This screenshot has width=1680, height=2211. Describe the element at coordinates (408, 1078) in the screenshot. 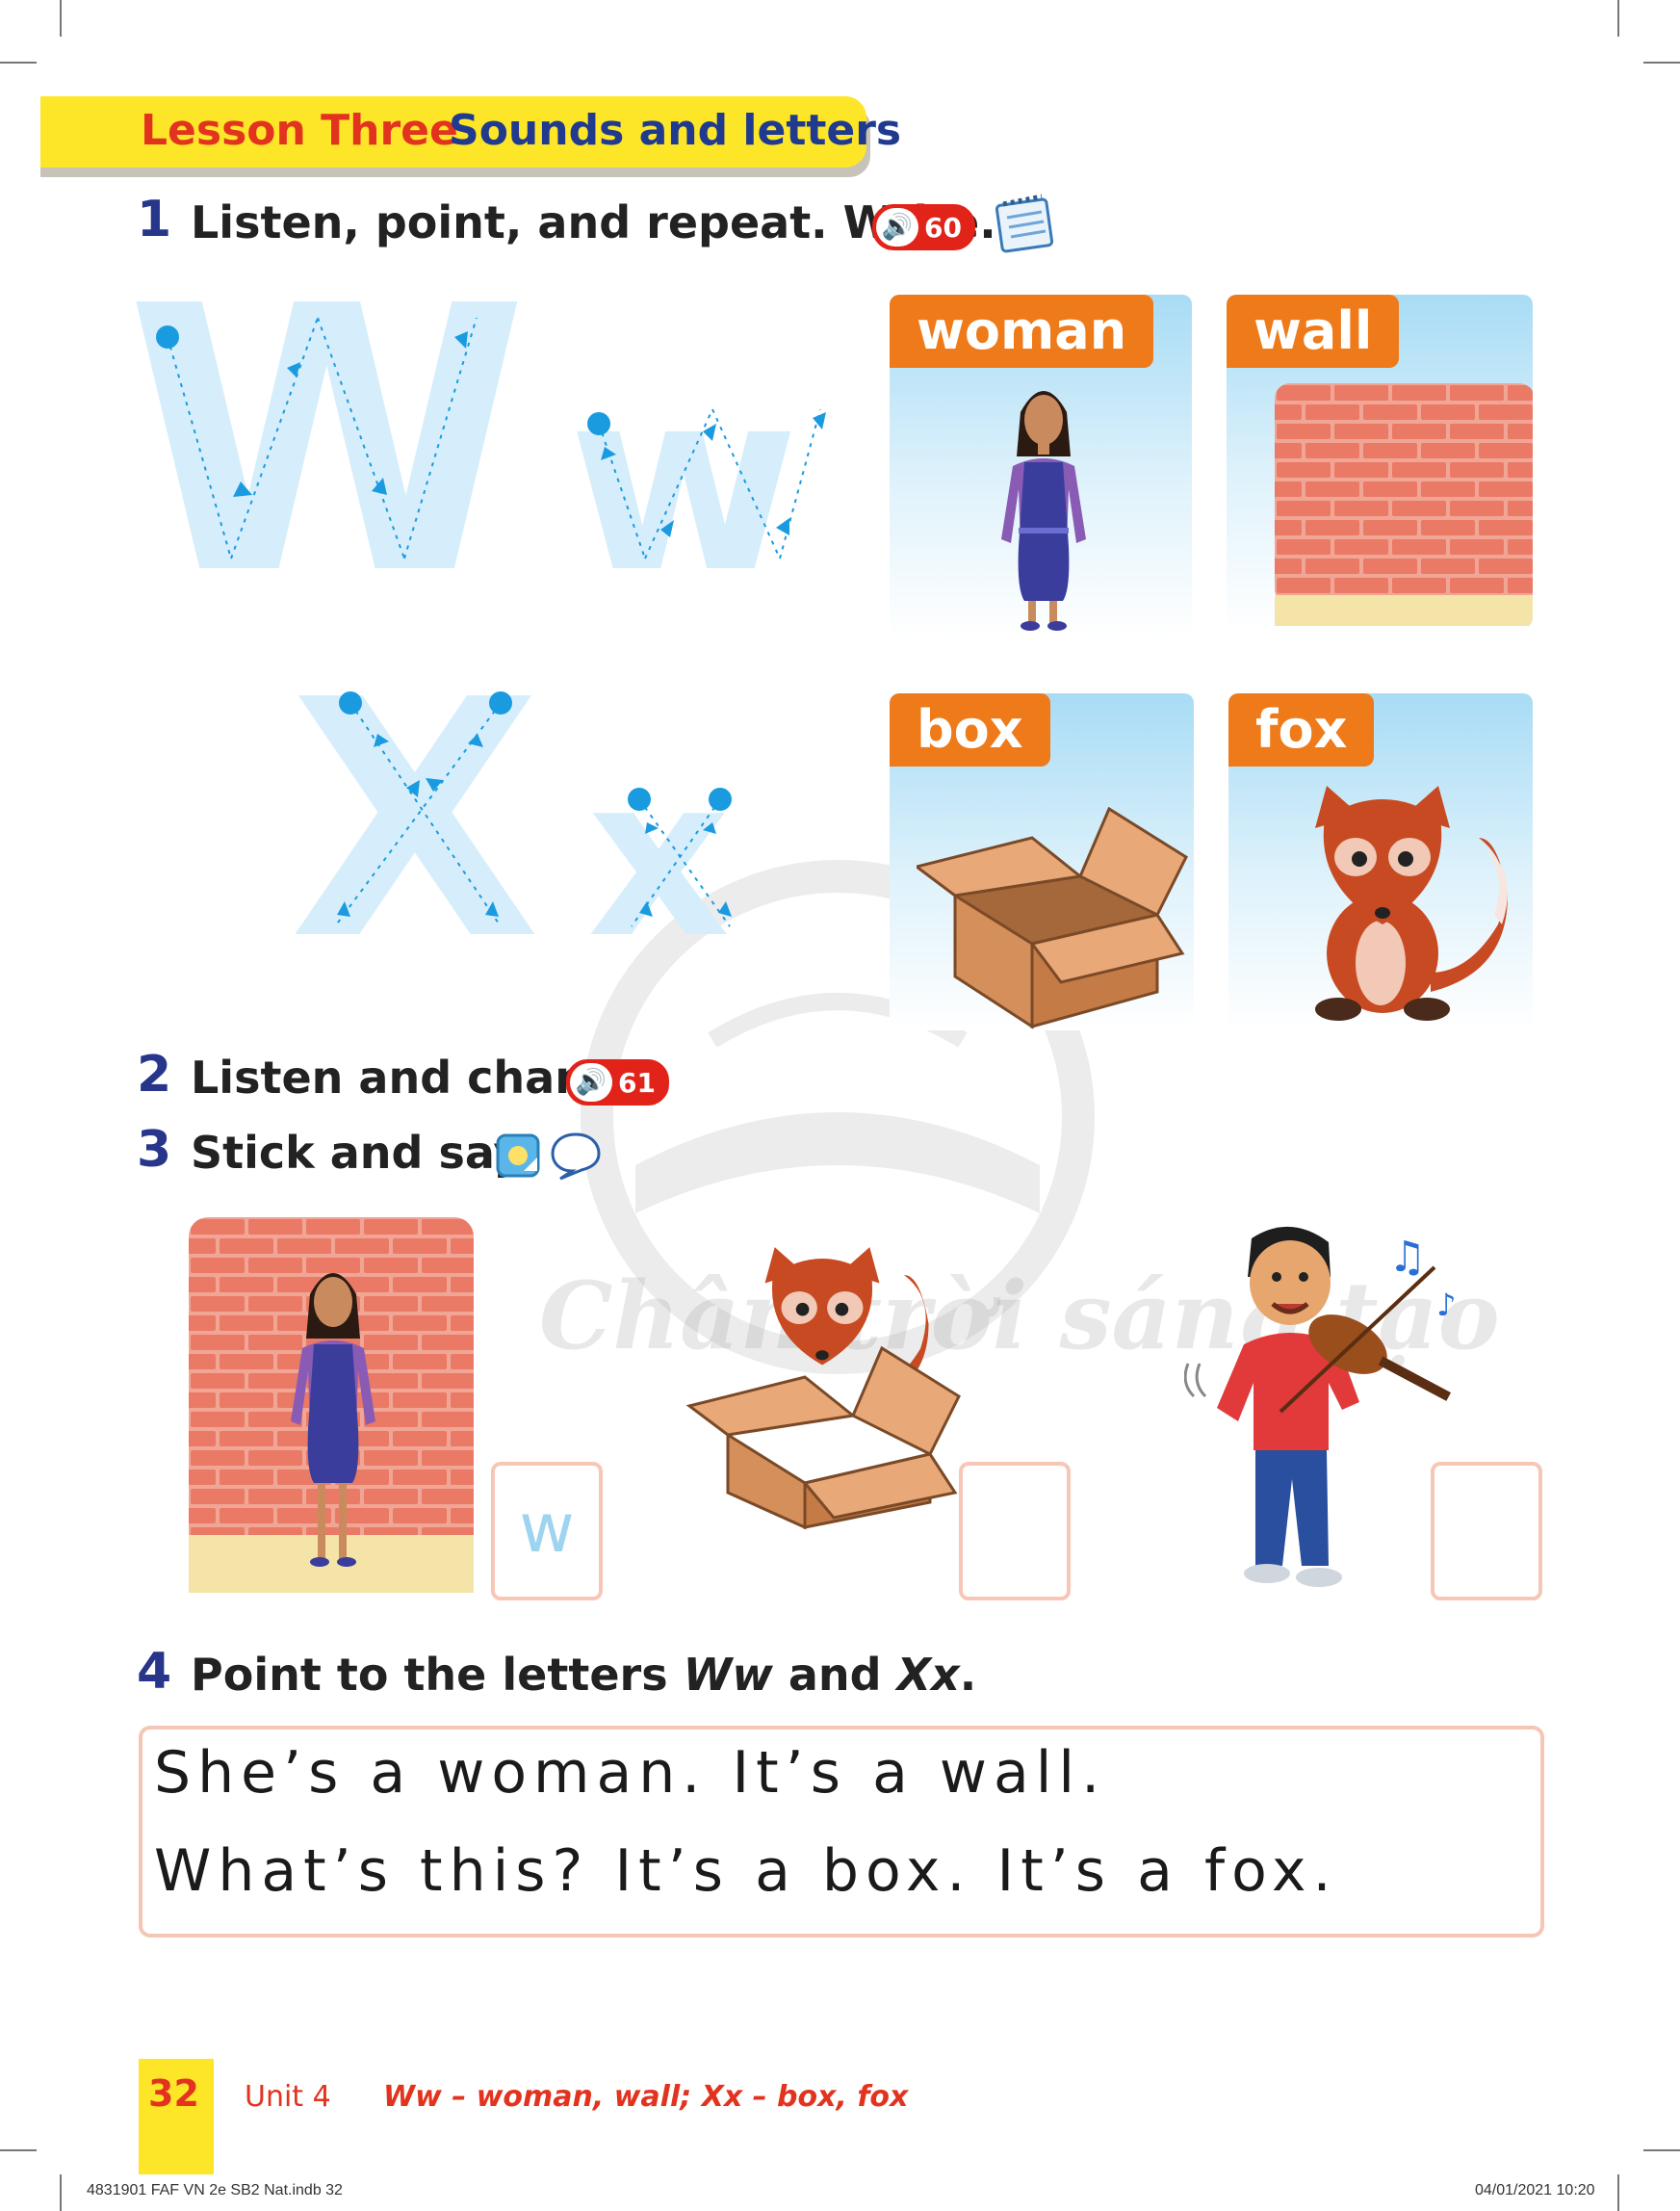

I see `activity-2-instruction: Listen and chant.` at that location.